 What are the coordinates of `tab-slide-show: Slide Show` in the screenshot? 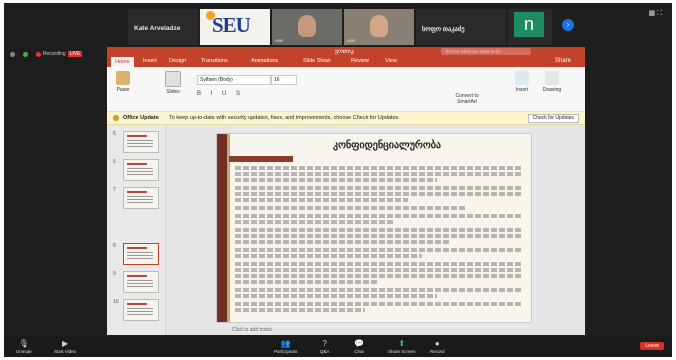 It's located at (317, 61).